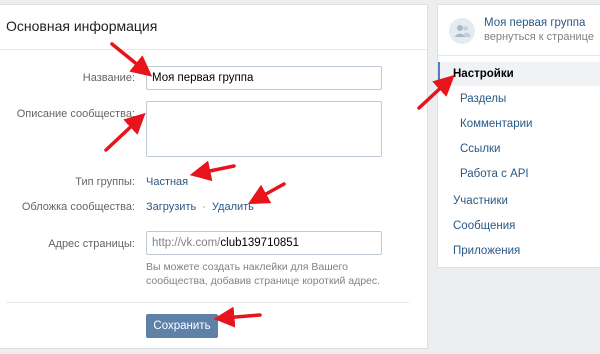  Describe the element at coordinates (207, 302) in the screenshot. I see `footer-divider` at that location.